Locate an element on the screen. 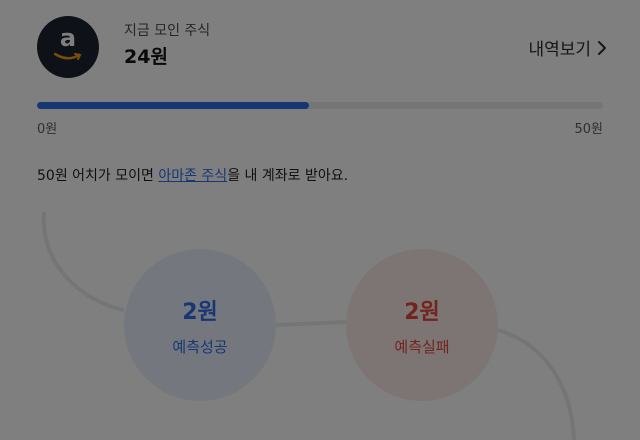 This screenshot has height=440, width=640. chevron-right-icon is located at coordinates (602, 47).